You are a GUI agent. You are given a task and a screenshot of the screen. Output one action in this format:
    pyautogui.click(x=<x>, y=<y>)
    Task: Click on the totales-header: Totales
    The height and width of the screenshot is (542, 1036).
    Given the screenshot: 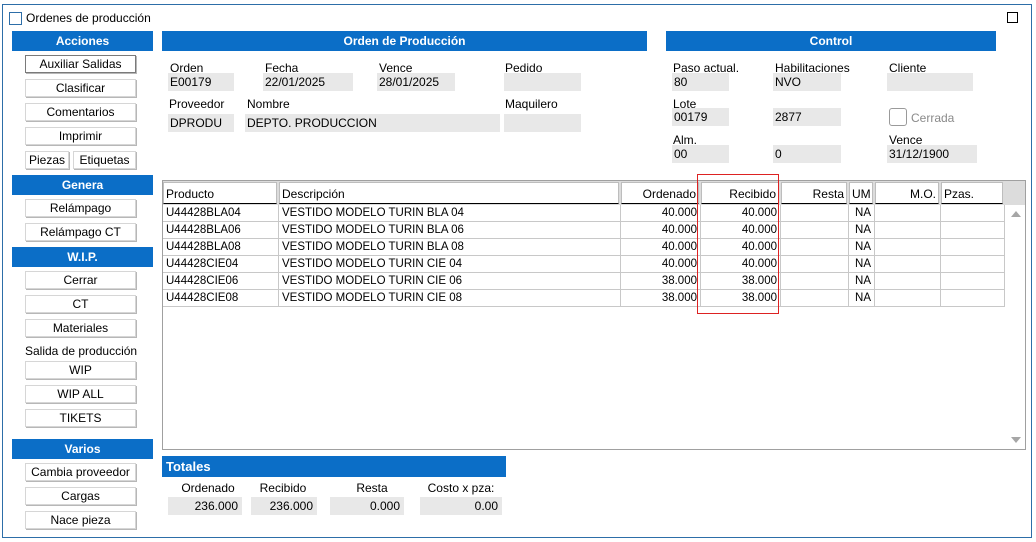 What is the action you would take?
    pyautogui.click(x=334, y=466)
    